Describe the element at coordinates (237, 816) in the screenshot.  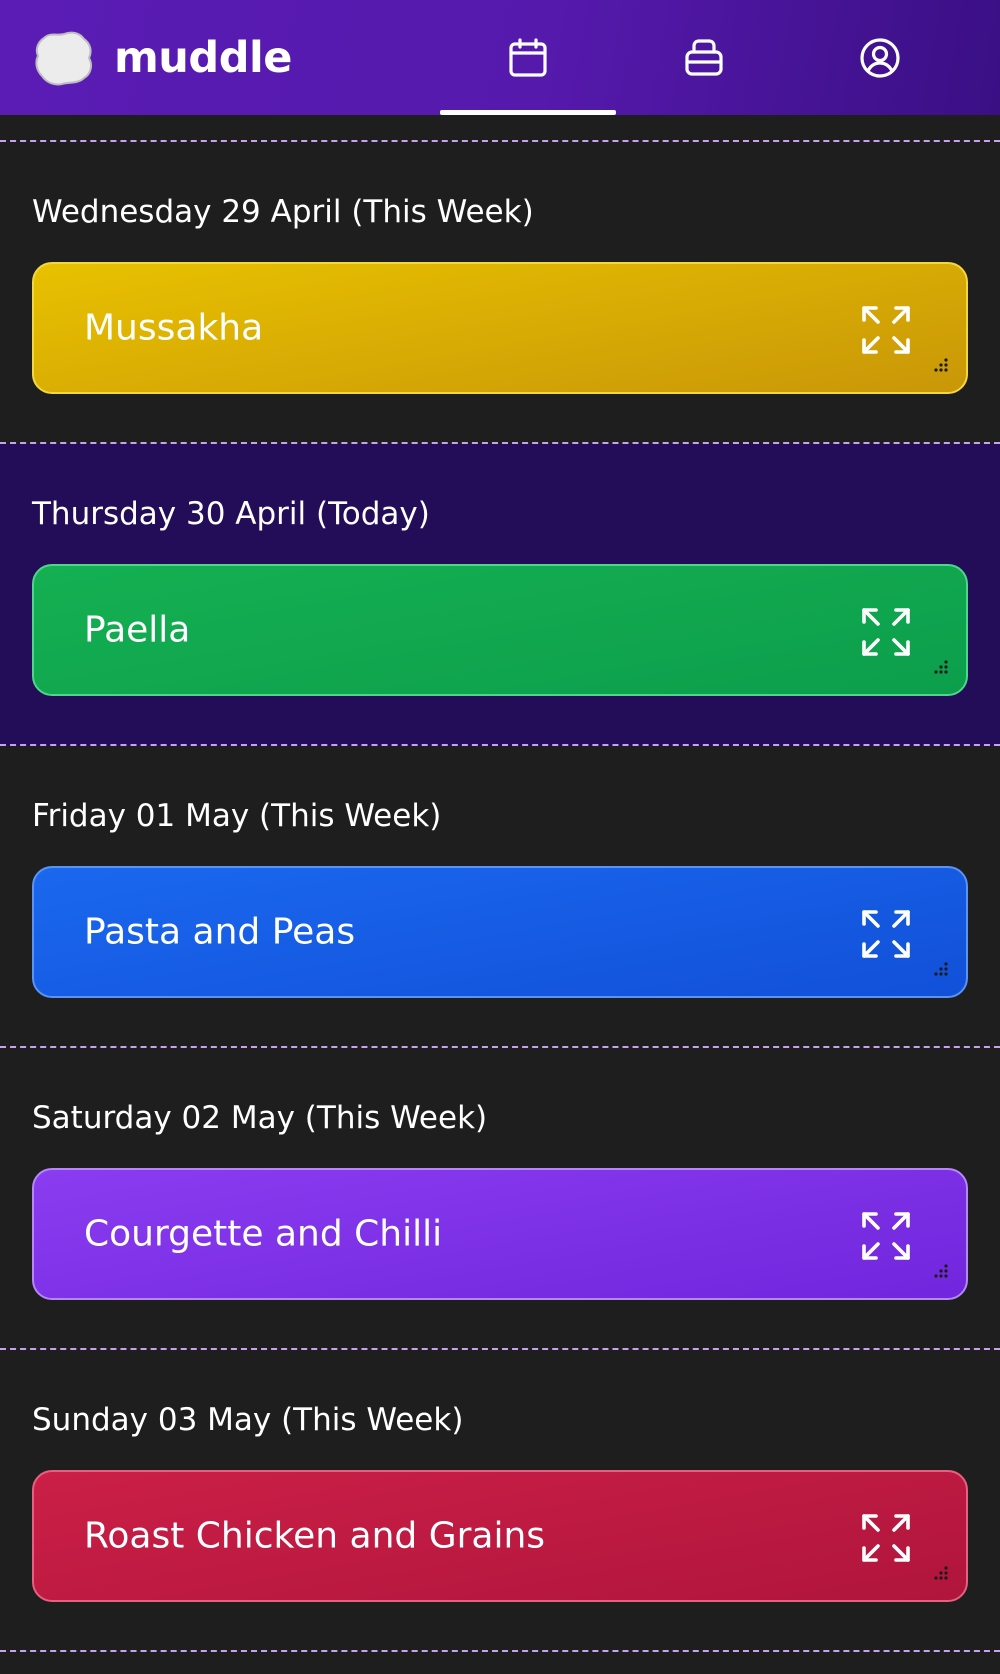
I see `day-label: Friday 01 May (This Week)` at that location.